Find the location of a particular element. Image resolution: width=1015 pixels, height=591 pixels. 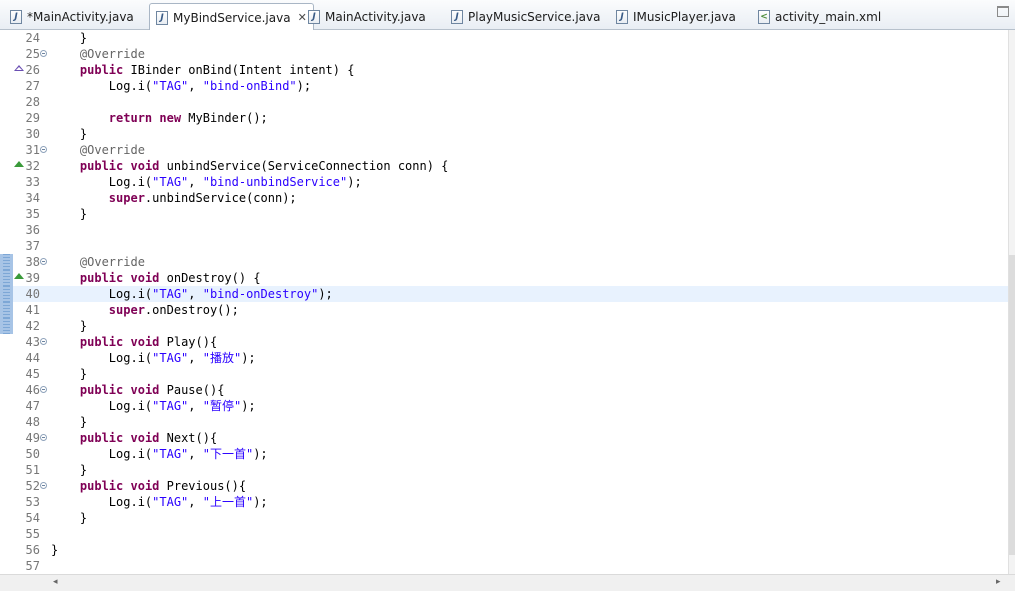

line-number: 39 is located at coordinates (32, 278).